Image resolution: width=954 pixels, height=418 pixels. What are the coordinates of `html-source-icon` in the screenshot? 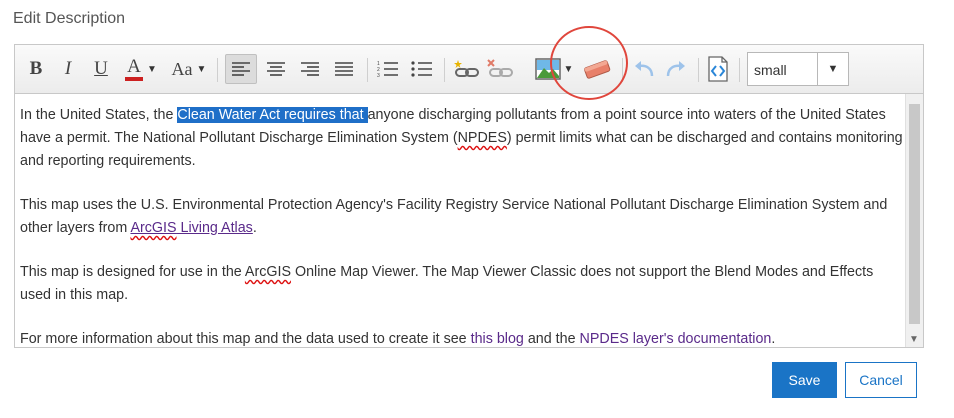 It's located at (718, 69).